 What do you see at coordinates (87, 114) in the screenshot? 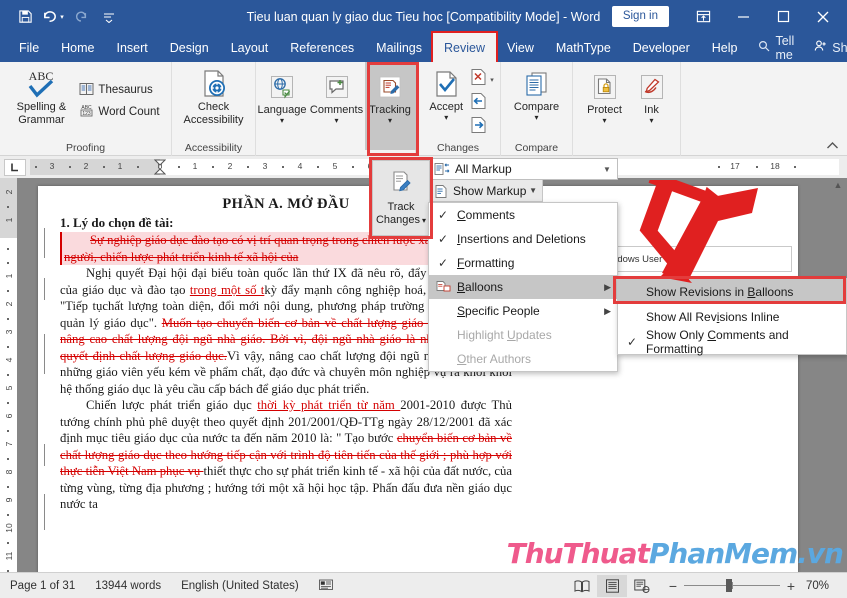
I see `svg-text: 123` at bounding box center [87, 114].